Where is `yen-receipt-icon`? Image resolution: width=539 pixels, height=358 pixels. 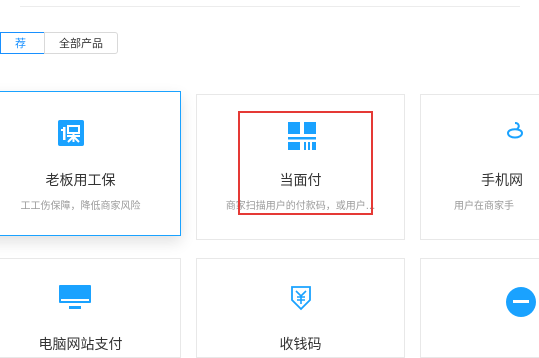
yen-receipt-icon is located at coordinates (301, 298).